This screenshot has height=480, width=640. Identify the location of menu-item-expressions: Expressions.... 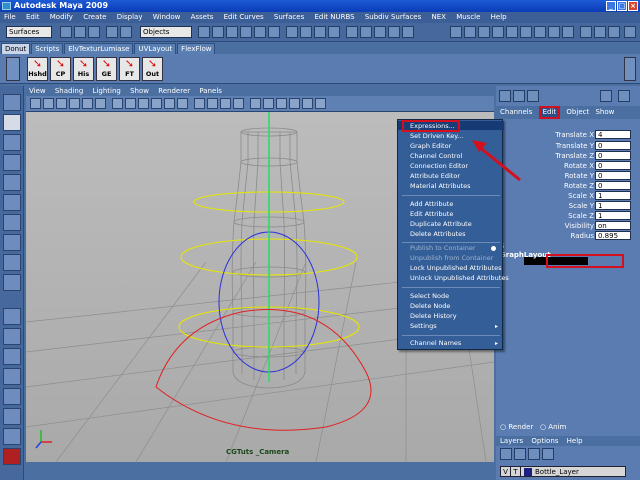
(432, 126).